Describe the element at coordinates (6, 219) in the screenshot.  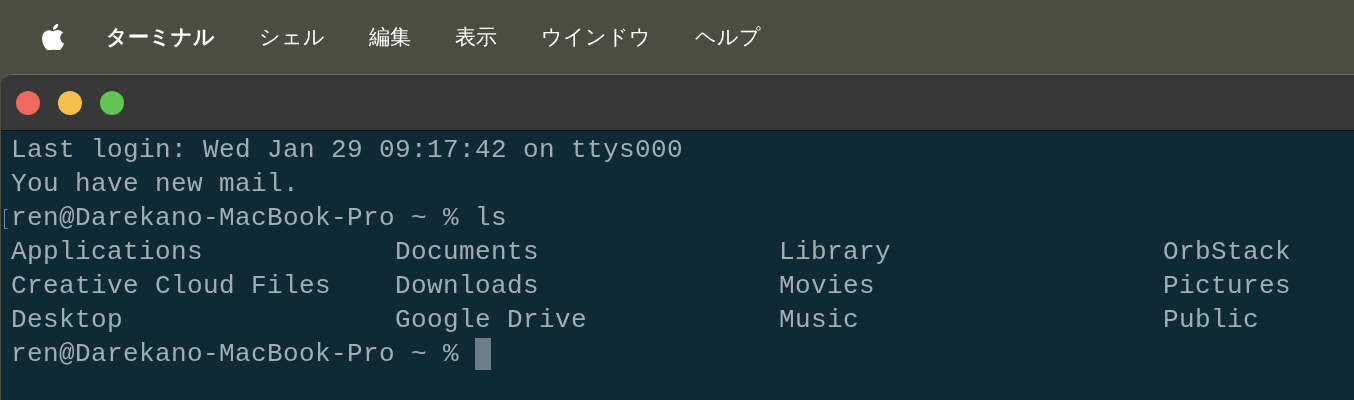
I see `mark-icon` at that location.